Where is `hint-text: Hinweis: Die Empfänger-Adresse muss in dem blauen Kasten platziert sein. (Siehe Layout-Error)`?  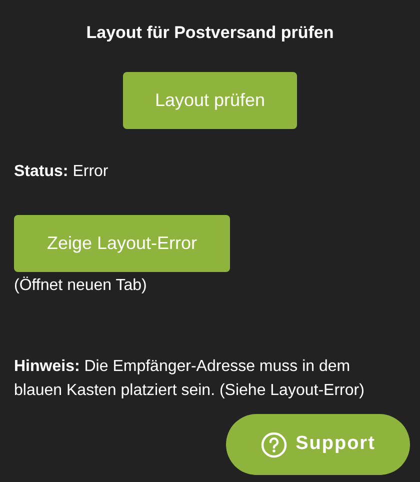 hint-text: Hinweis: Die Empfänger-Adresse muss in dem blauen Kasten platziert sein. (Siehe Layout-Error) is located at coordinates (190, 379).